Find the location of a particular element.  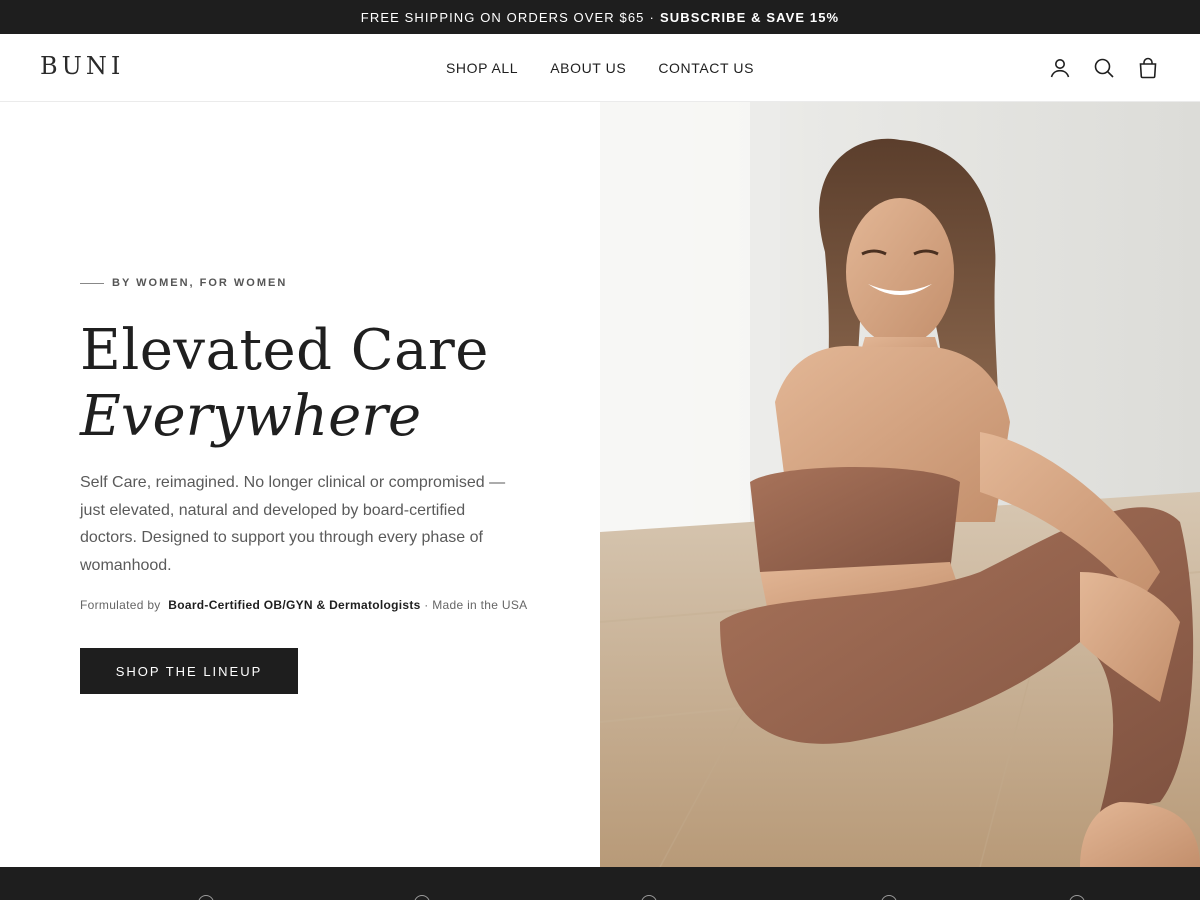

main-nav: SHOP ALL ABOUT US CONTACT US is located at coordinates (600, 68).